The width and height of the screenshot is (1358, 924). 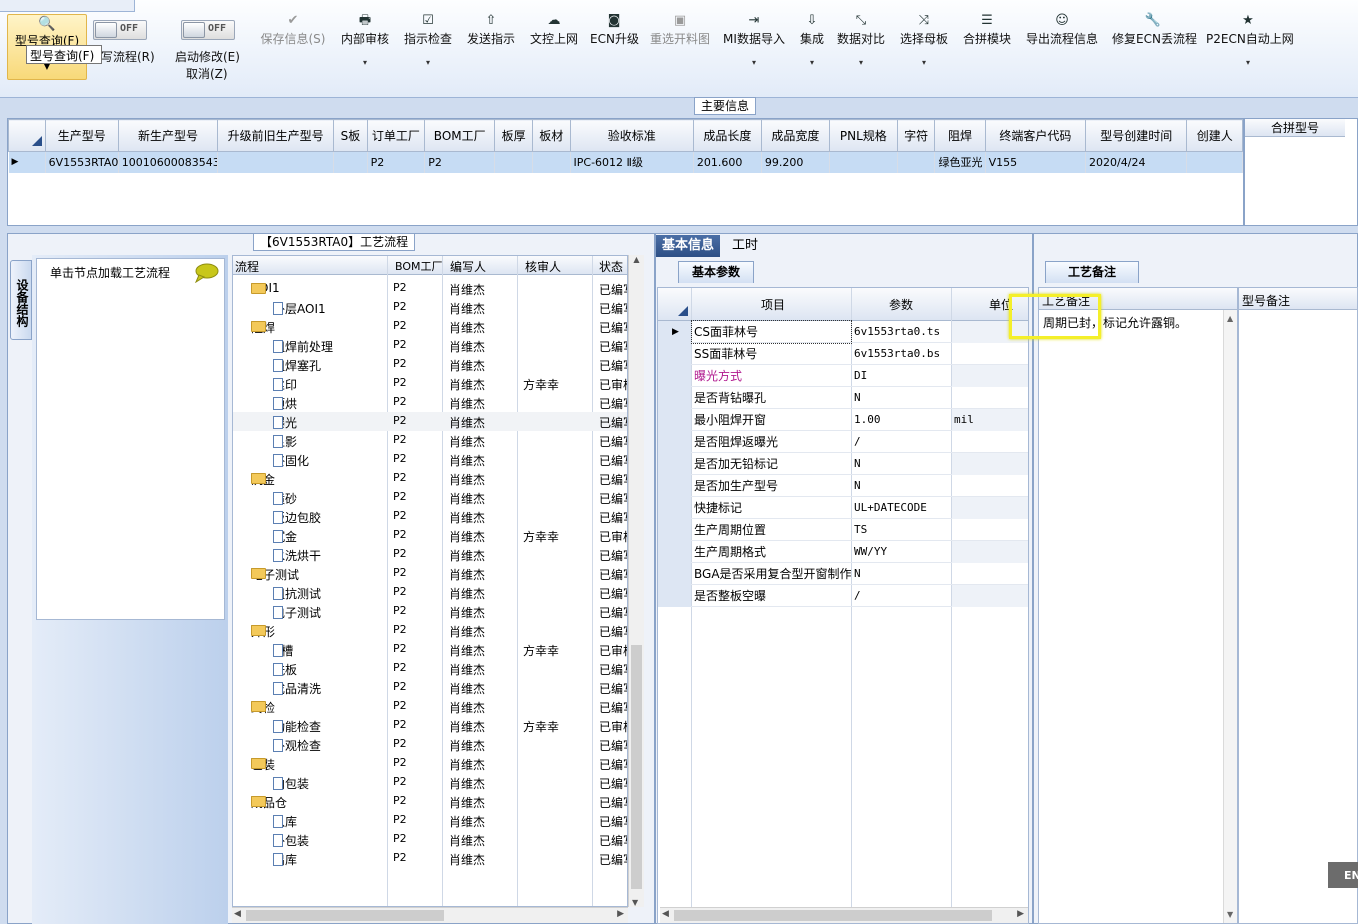 I want to click on flow-row: 喷砂 P2 肖维杰 已编写, so click(x=430, y=497).